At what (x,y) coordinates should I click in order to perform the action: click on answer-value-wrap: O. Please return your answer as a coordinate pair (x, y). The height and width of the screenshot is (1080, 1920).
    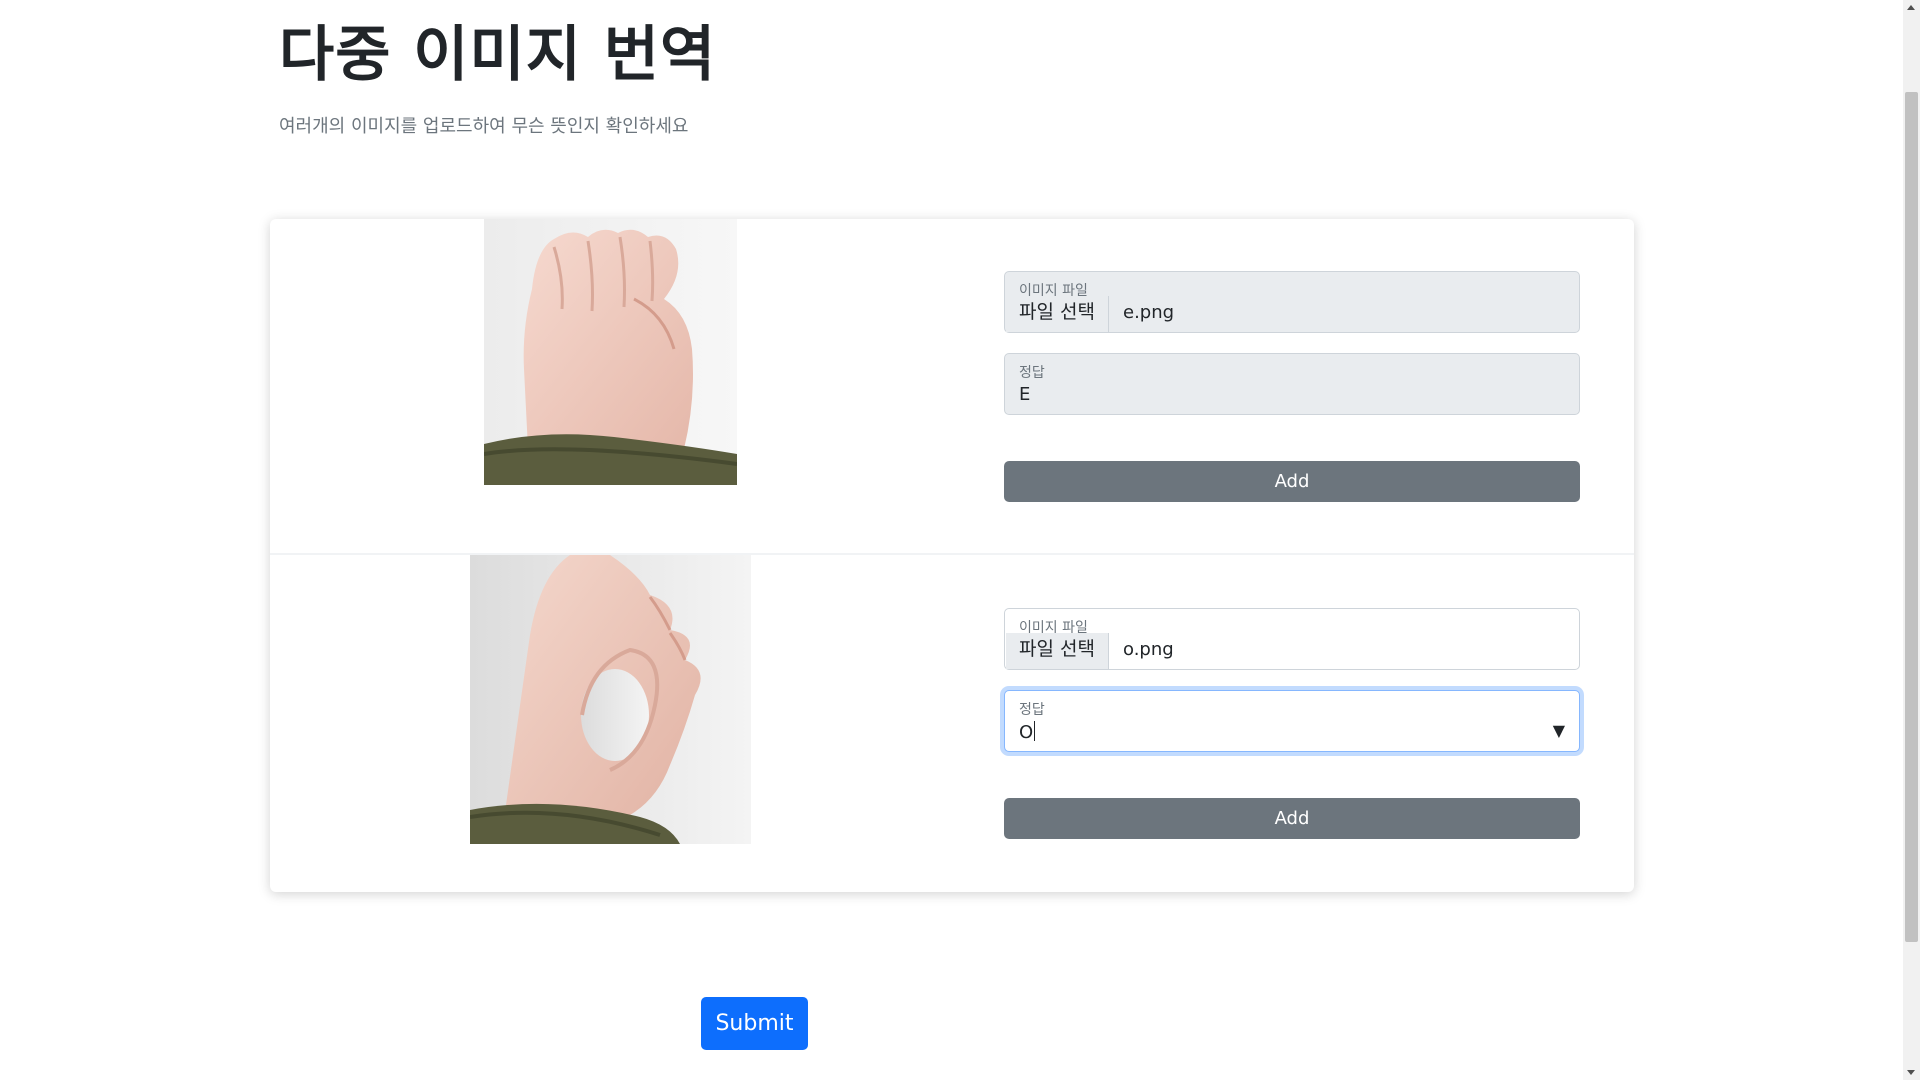
    Looking at the image, I should click on (1027, 732).